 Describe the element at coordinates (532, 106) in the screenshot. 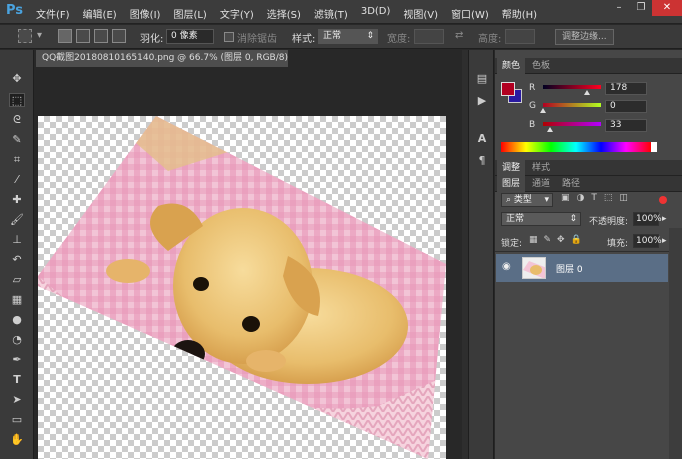

I see `green-label: G` at that location.